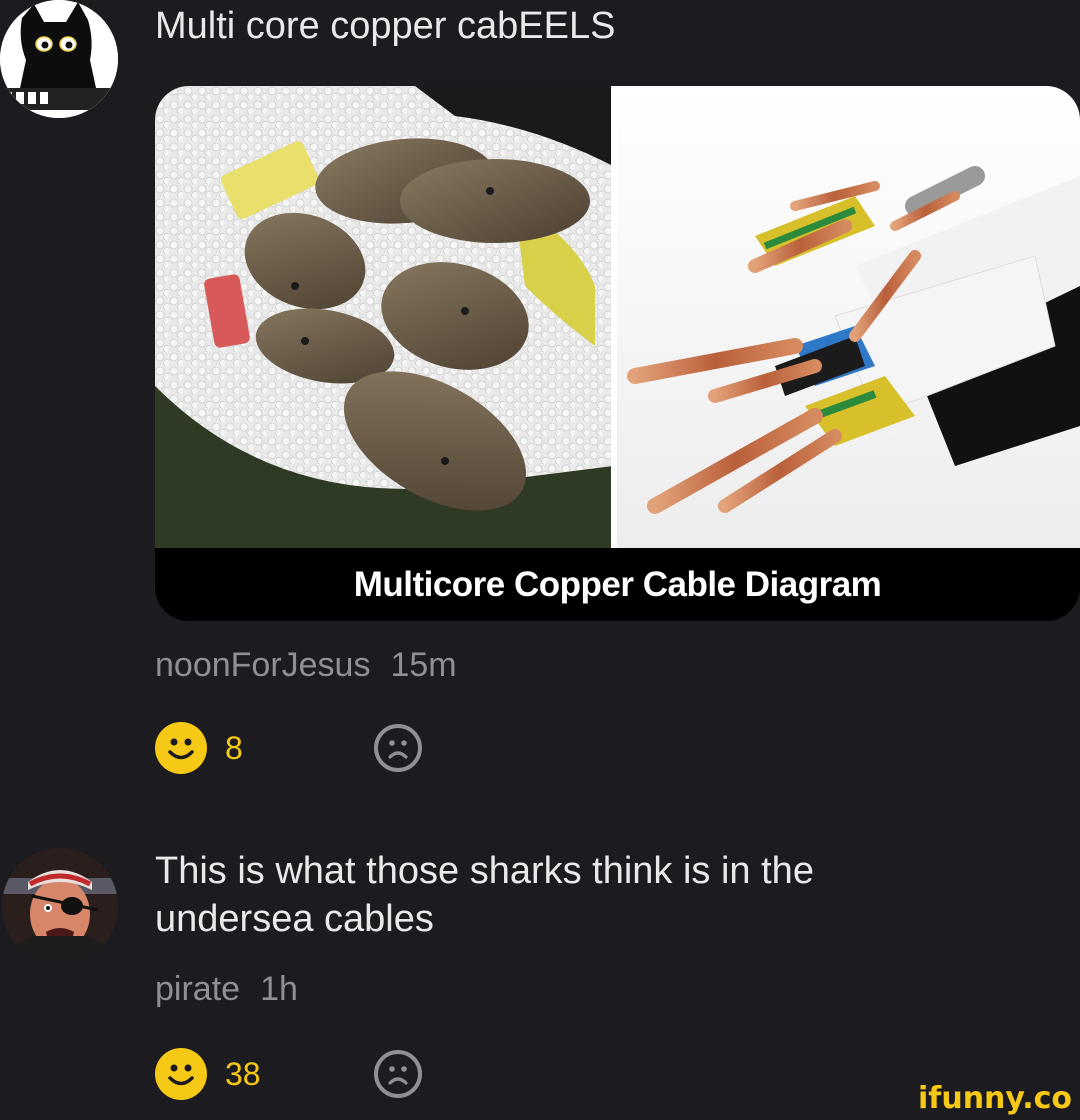  Describe the element at coordinates (262, 665) in the screenshot. I see `username: noonForJesus` at that location.